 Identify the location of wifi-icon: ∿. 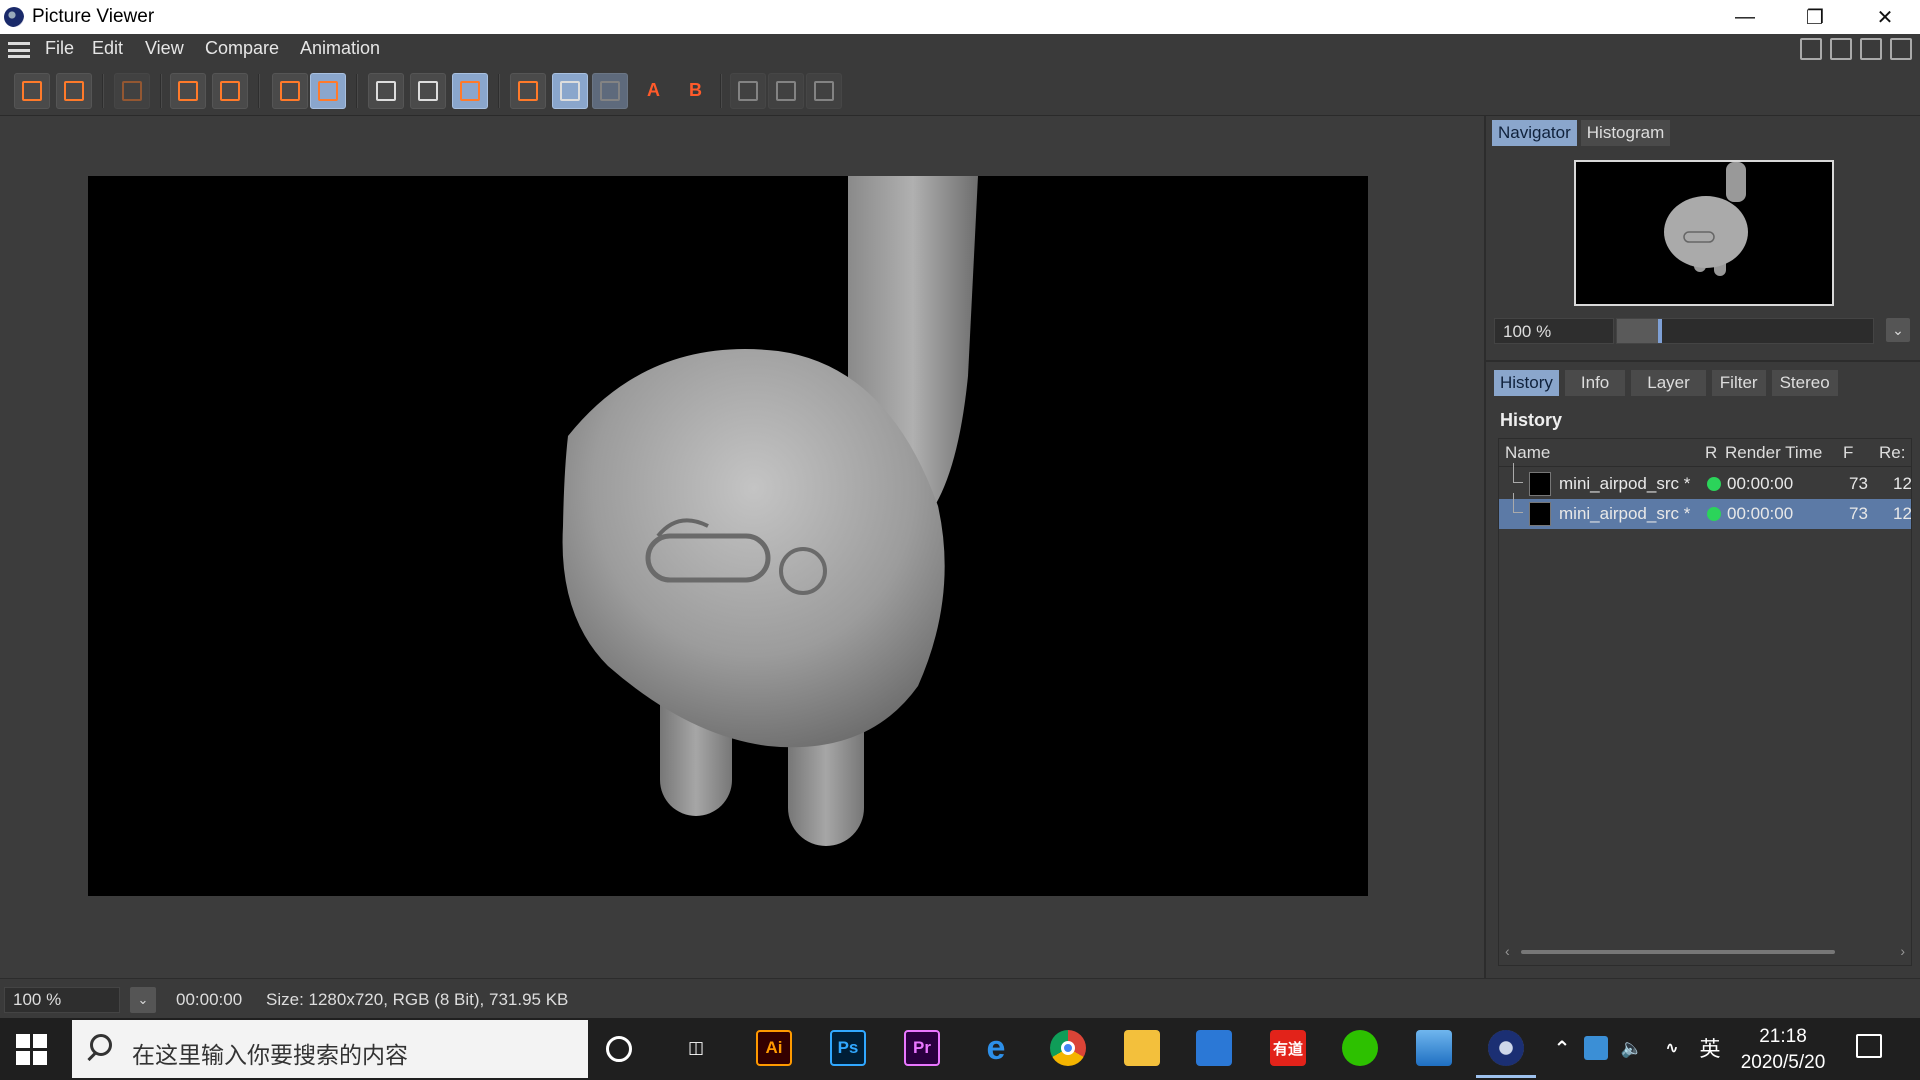
(1672, 1048).